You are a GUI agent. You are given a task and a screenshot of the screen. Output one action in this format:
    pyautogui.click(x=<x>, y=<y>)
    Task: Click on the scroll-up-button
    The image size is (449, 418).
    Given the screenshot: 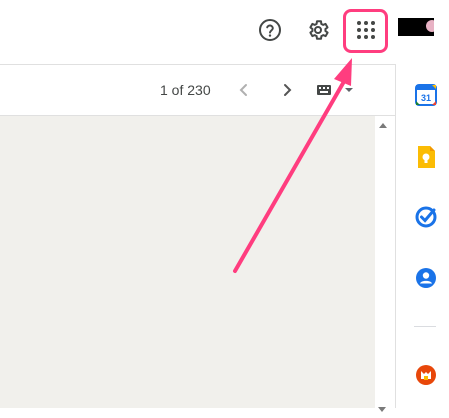 What is the action you would take?
    pyautogui.click(x=383, y=125)
    